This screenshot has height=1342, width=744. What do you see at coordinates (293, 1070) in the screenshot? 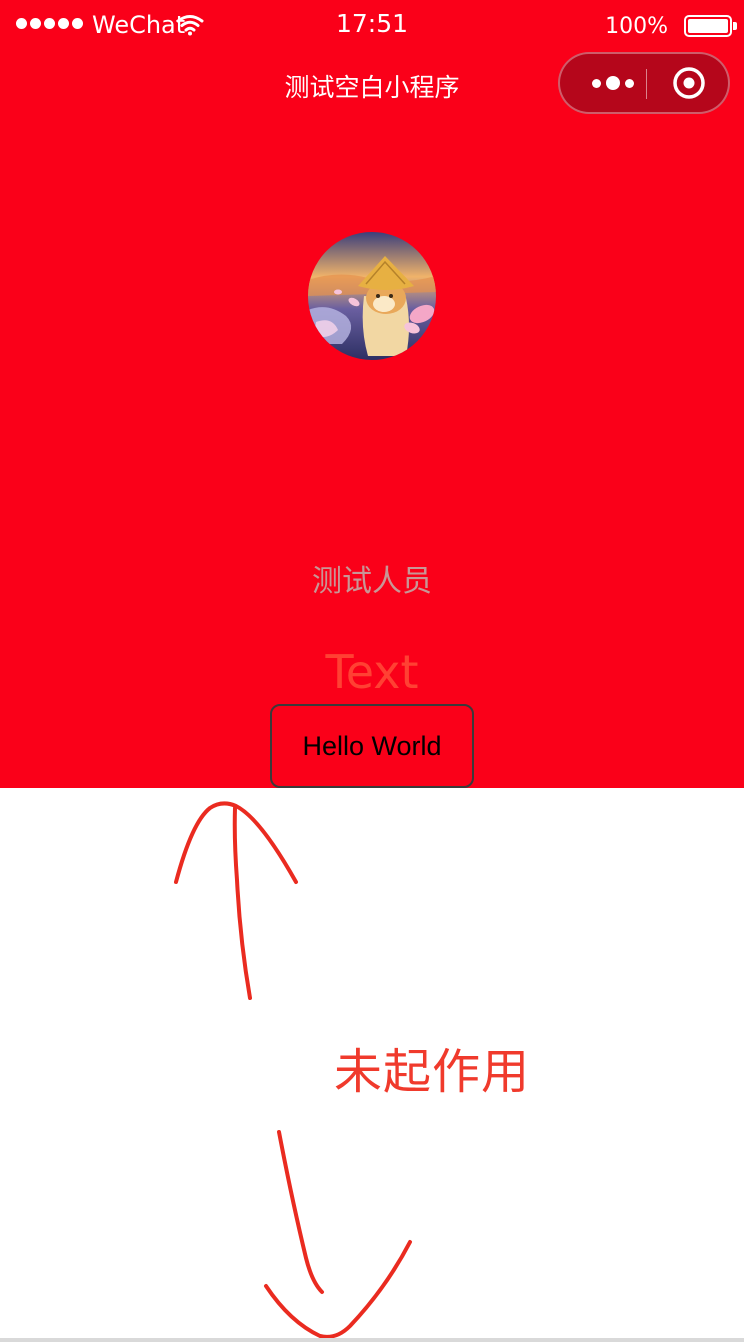
I see `annotation-drawing` at bounding box center [293, 1070].